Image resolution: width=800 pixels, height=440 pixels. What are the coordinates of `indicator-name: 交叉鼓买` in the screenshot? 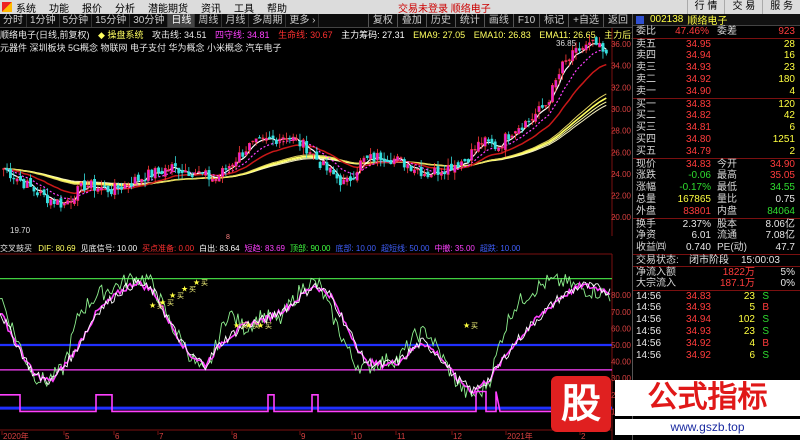 It's located at (16, 248).